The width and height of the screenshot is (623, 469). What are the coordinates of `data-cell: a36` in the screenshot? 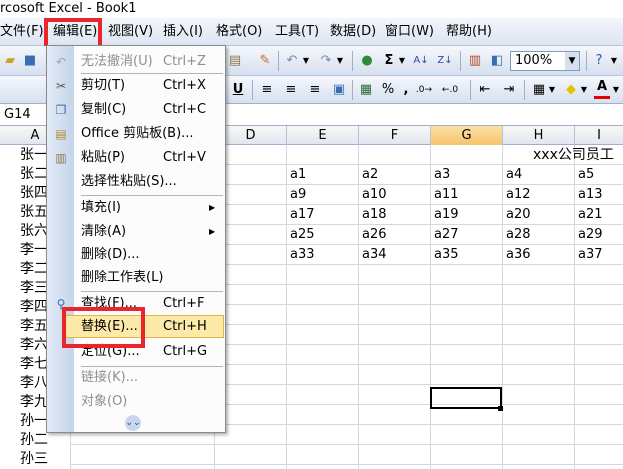 It's located at (517, 255).